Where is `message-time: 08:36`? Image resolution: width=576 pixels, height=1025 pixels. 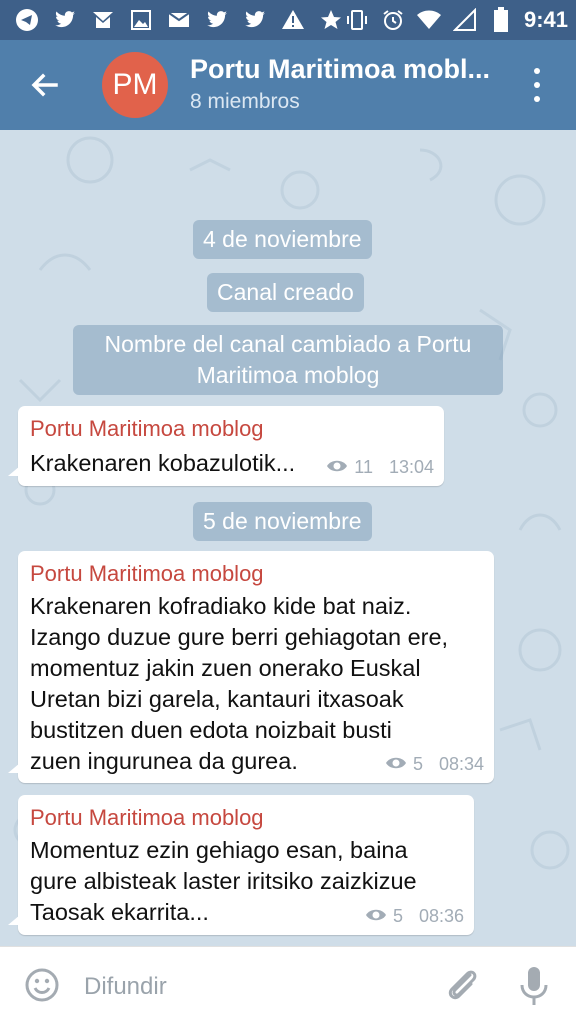 message-time: 08:36 is located at coordinates (441, 916).